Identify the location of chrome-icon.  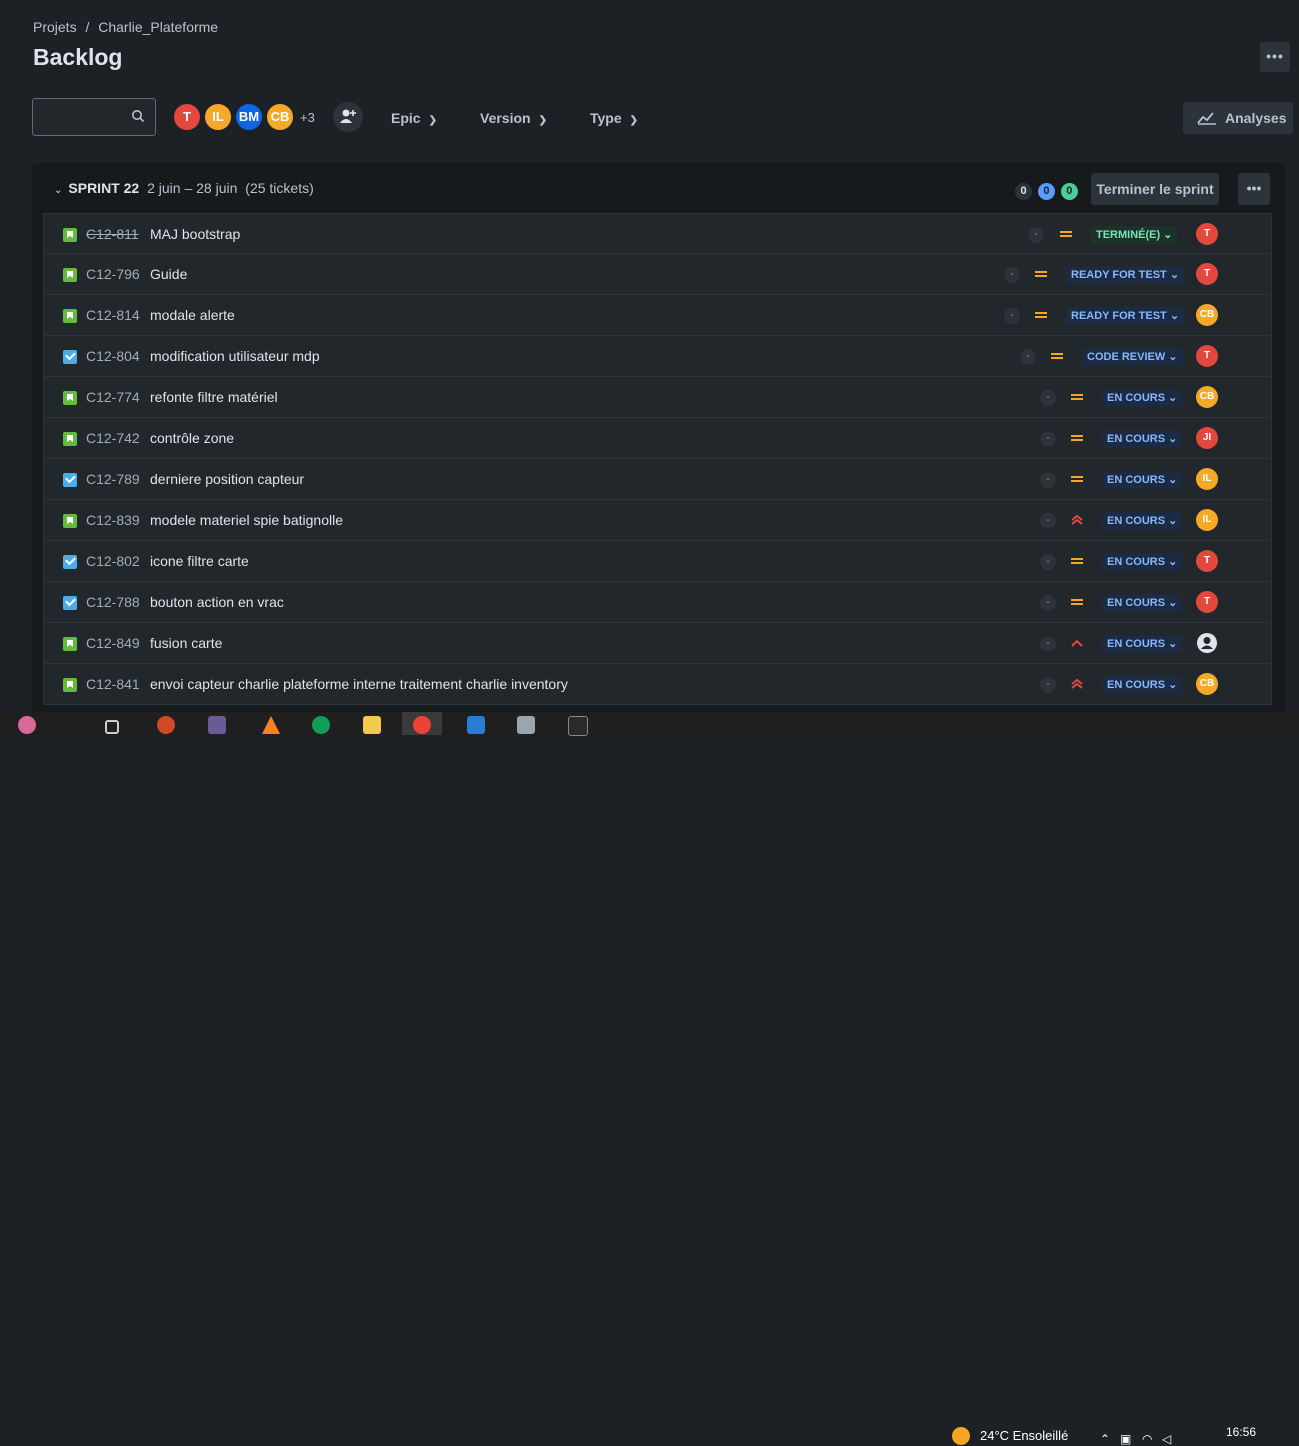
(422, 725).